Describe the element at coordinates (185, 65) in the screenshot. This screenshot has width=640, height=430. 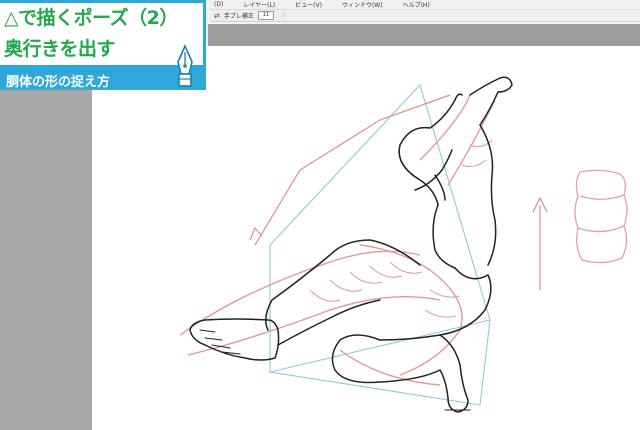
I see `pen-nib-icon` at that location.